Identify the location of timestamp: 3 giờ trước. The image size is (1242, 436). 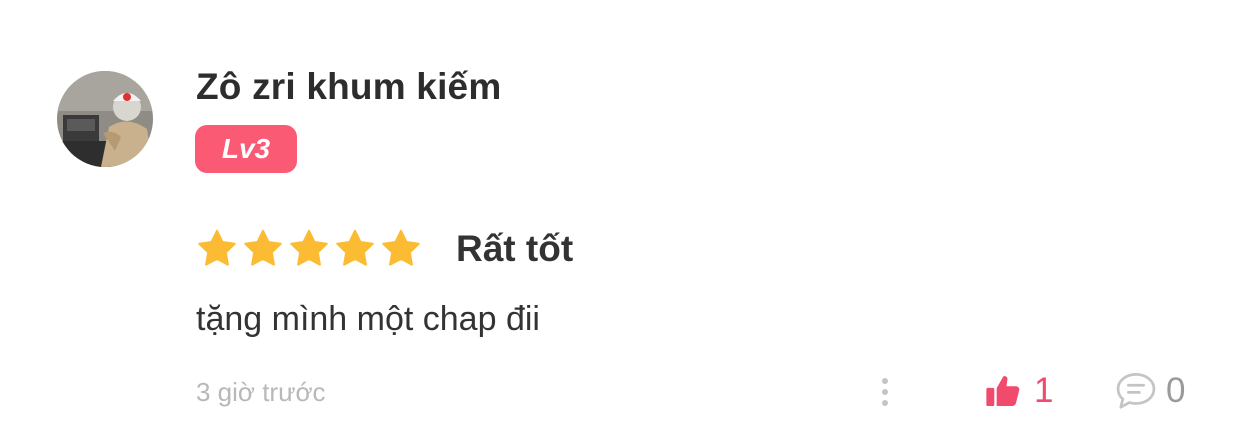
(261, 392).